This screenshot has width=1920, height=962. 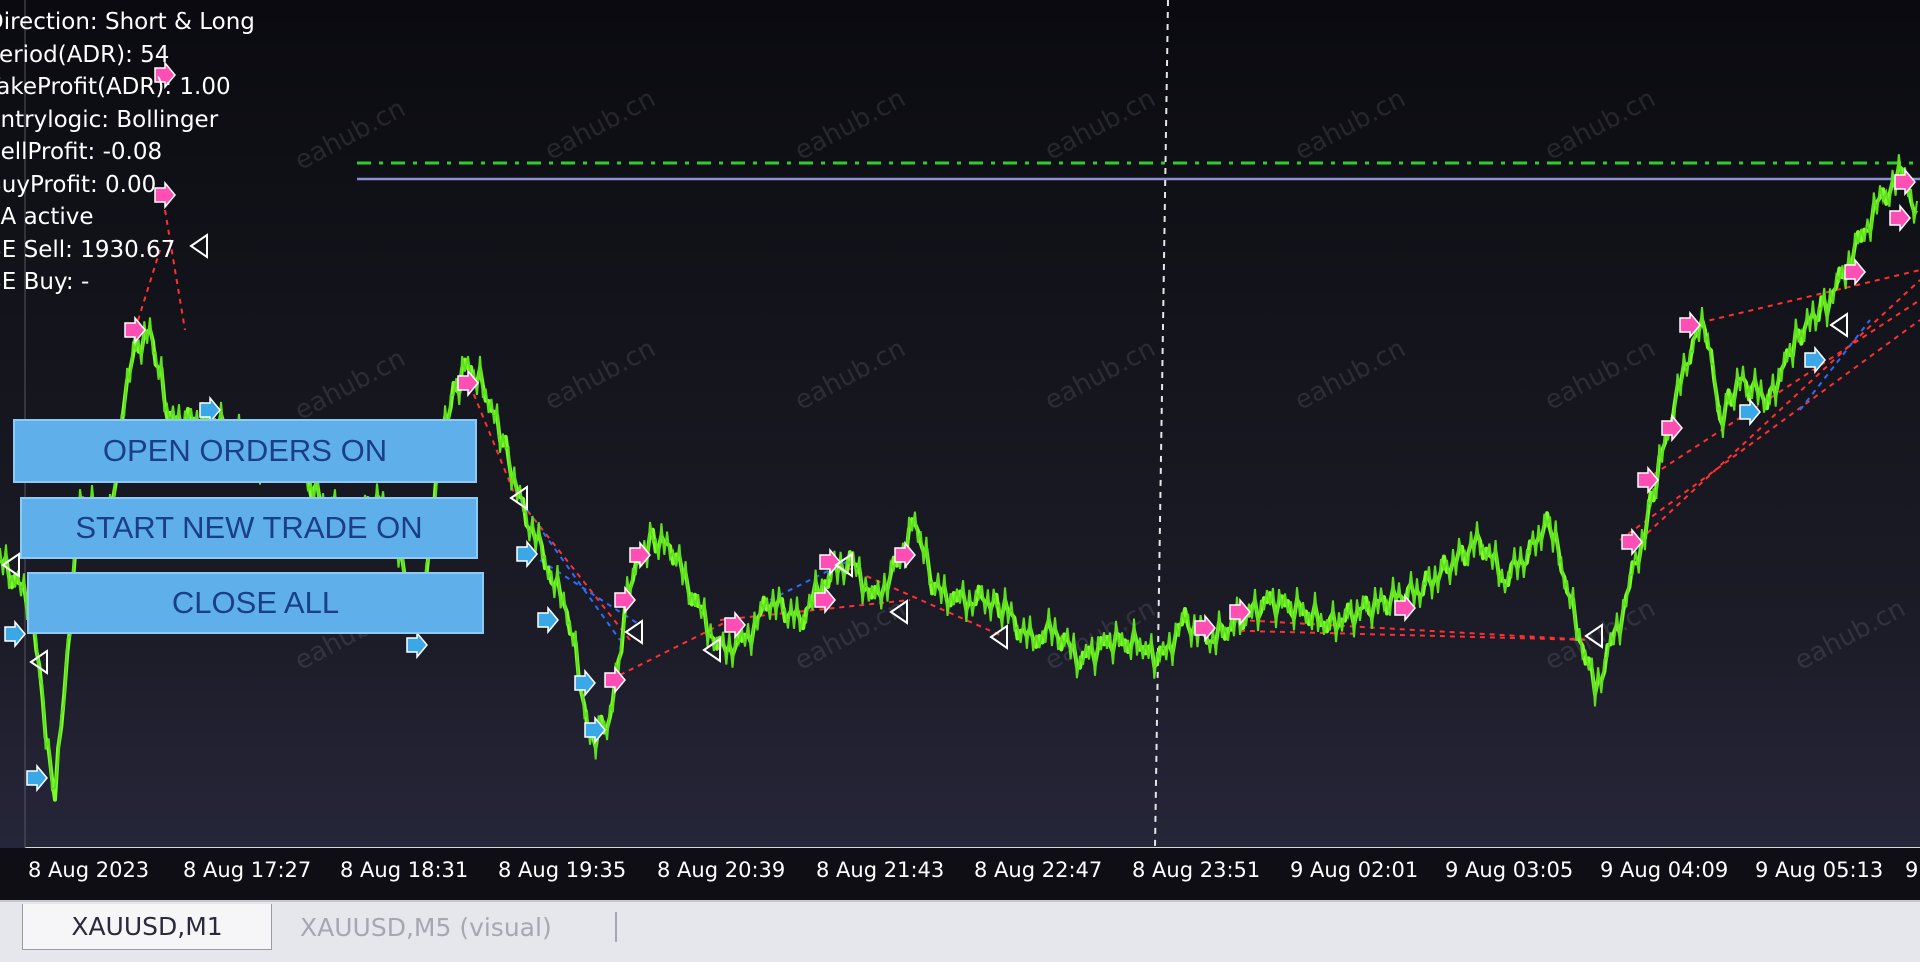 I want to click on time-axis-label: 8 Aug 2023, so click(x=89, y=870).